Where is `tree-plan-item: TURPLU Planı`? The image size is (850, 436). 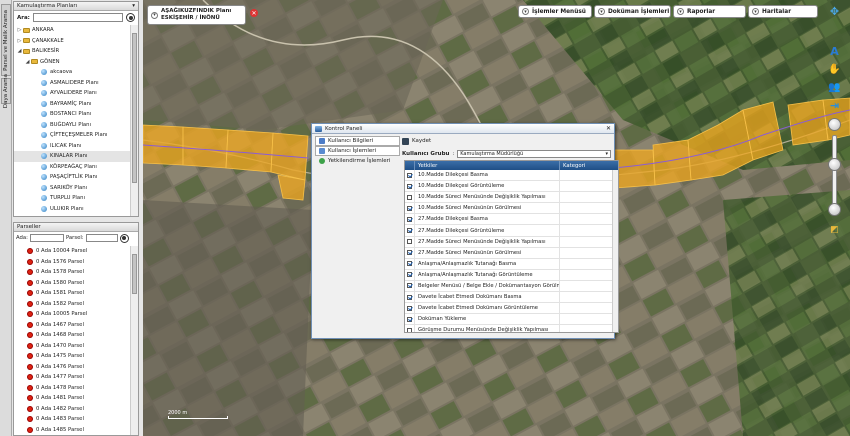 tree-plan-item: TURPLU Planı is located at coordinates (72, 198).